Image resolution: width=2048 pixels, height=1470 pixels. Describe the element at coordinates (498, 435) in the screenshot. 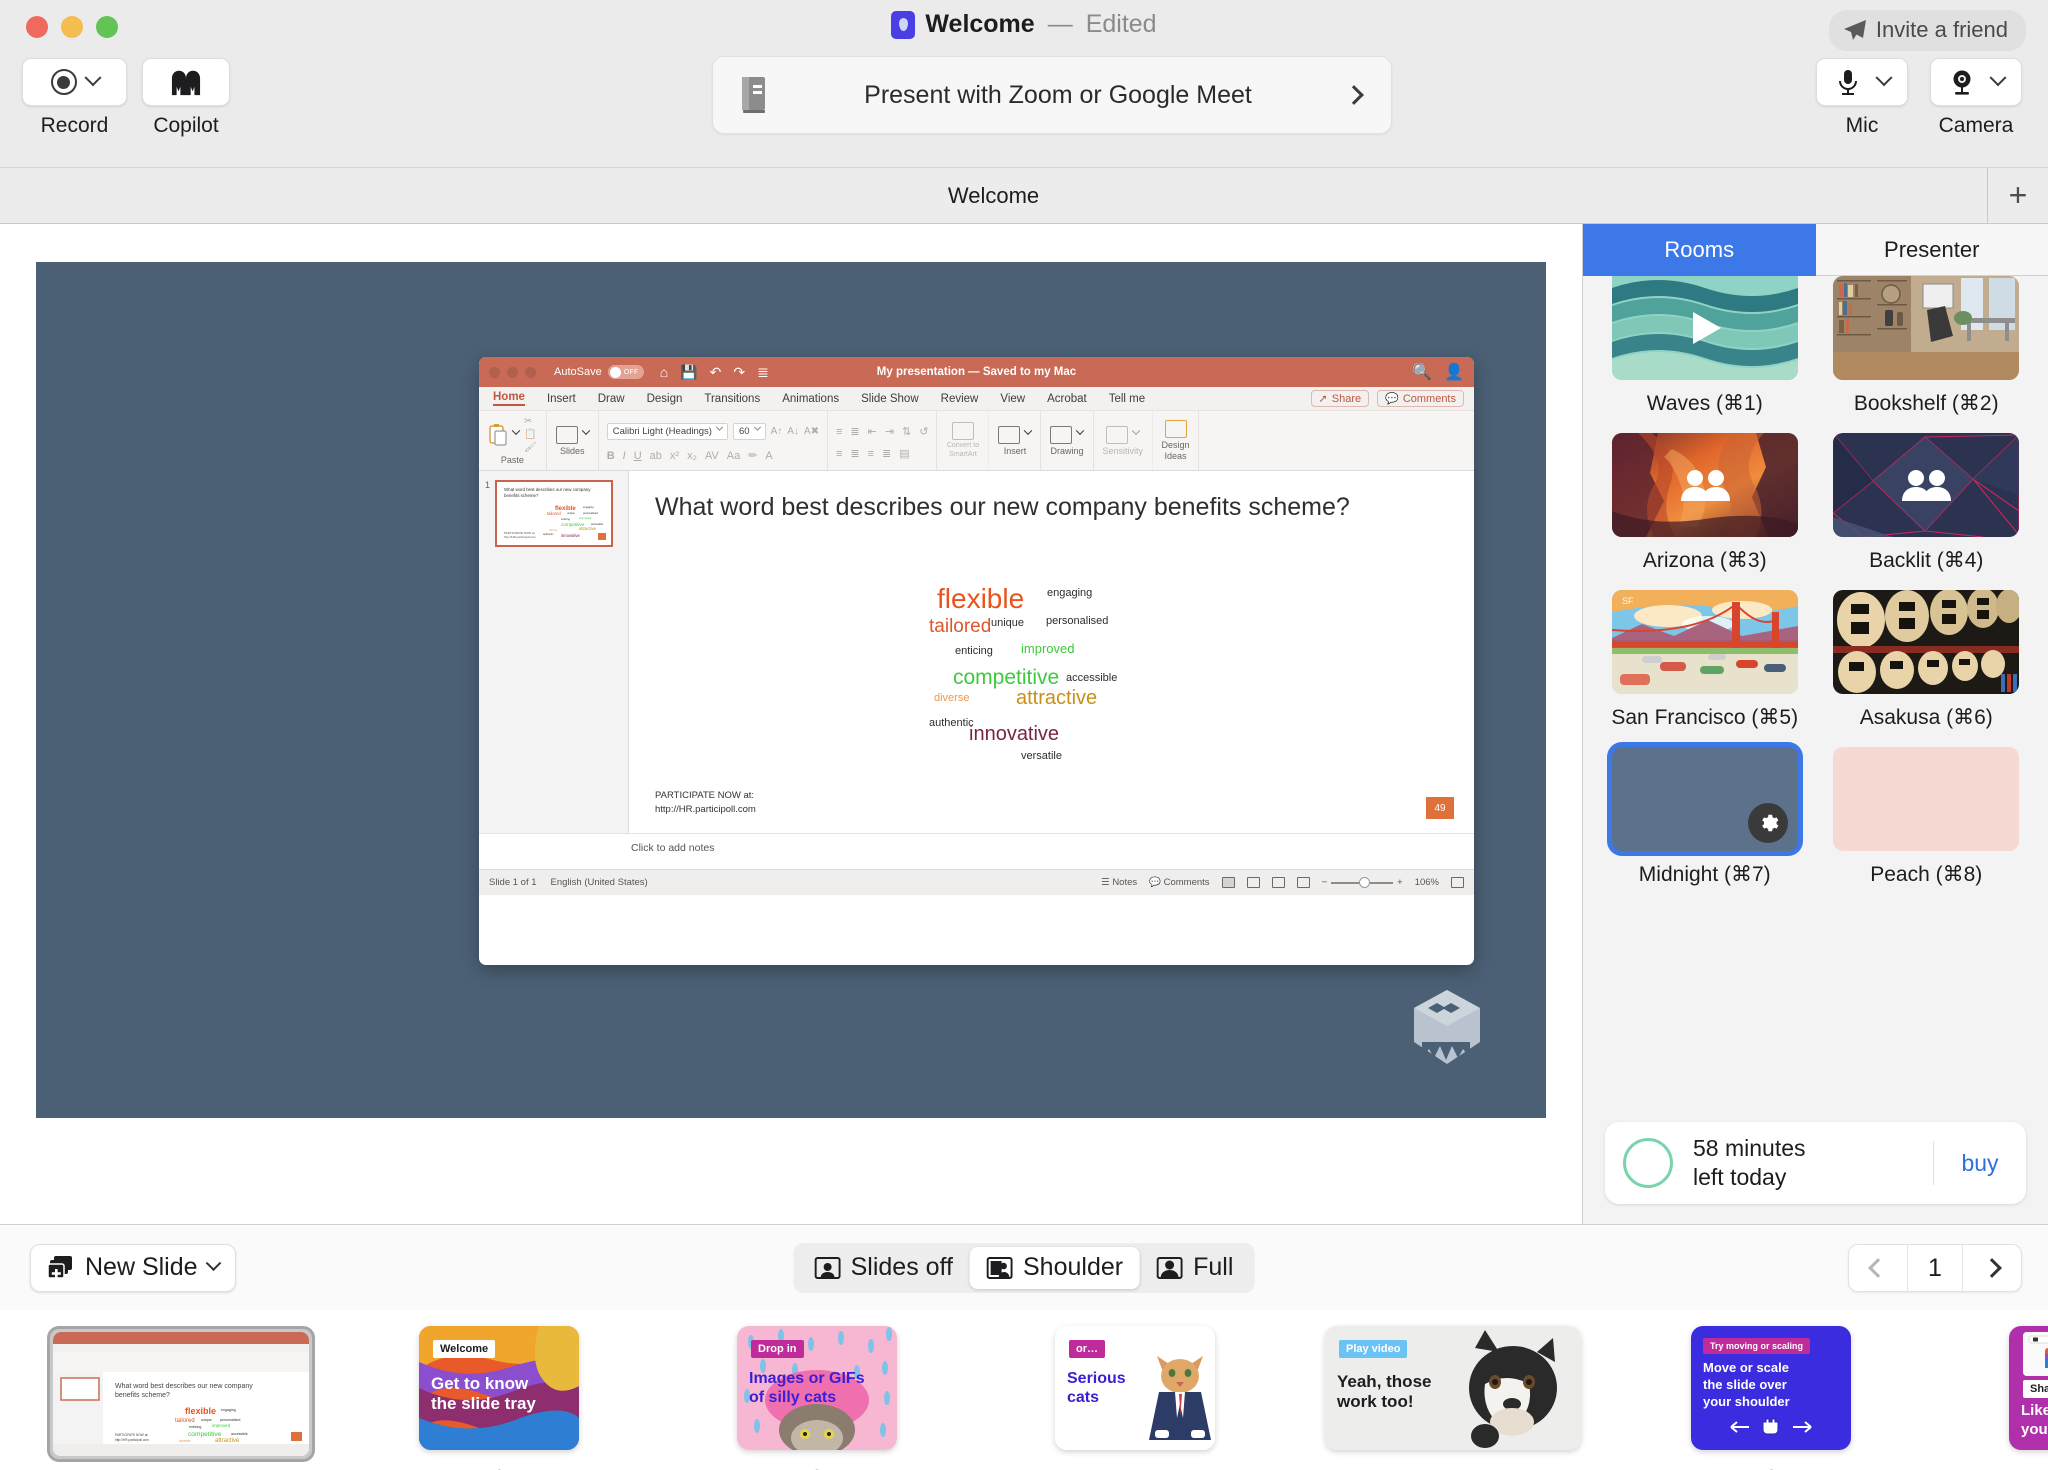

I see `paste-icon` at that location.